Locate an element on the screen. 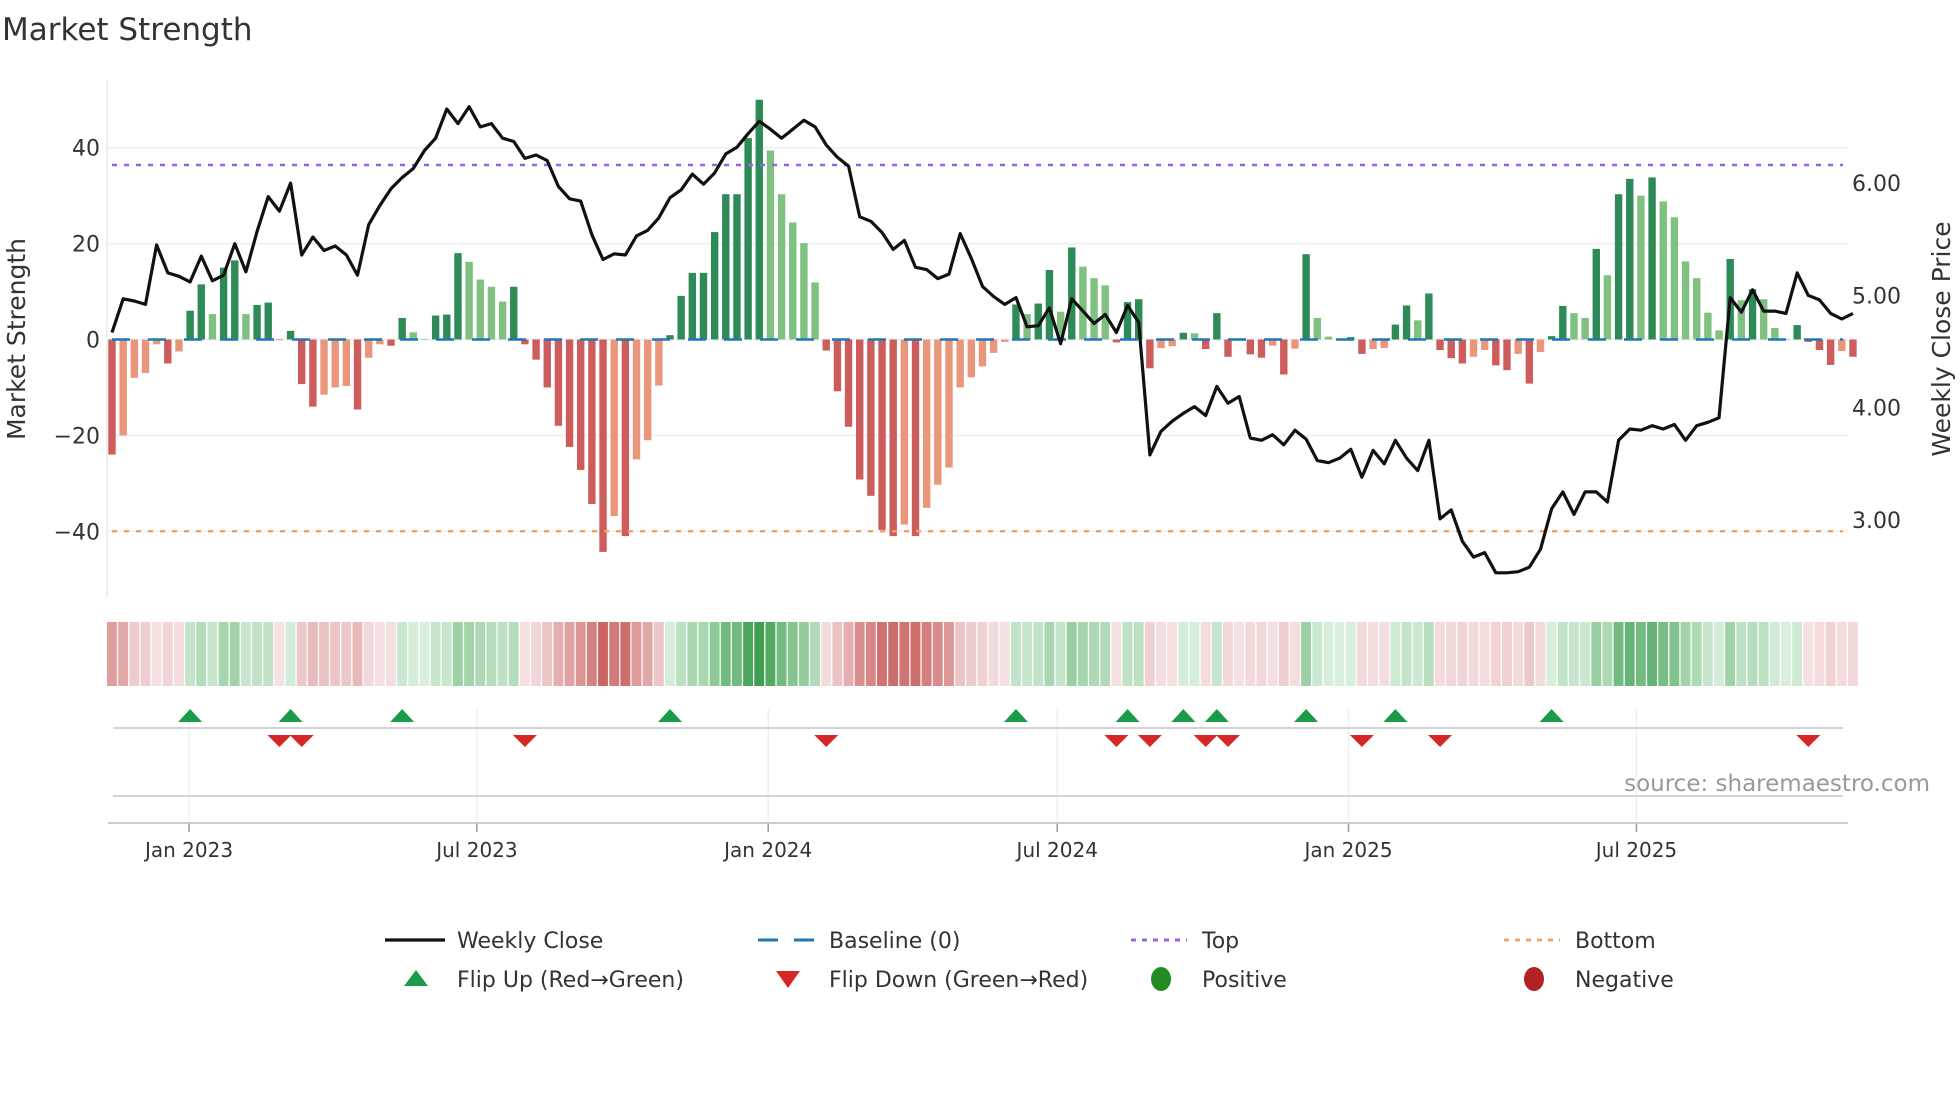 Image resolution: width=1960 pixels, height=1102 pixels. left-tick-label: 0 is located at coordinates (93, 341).